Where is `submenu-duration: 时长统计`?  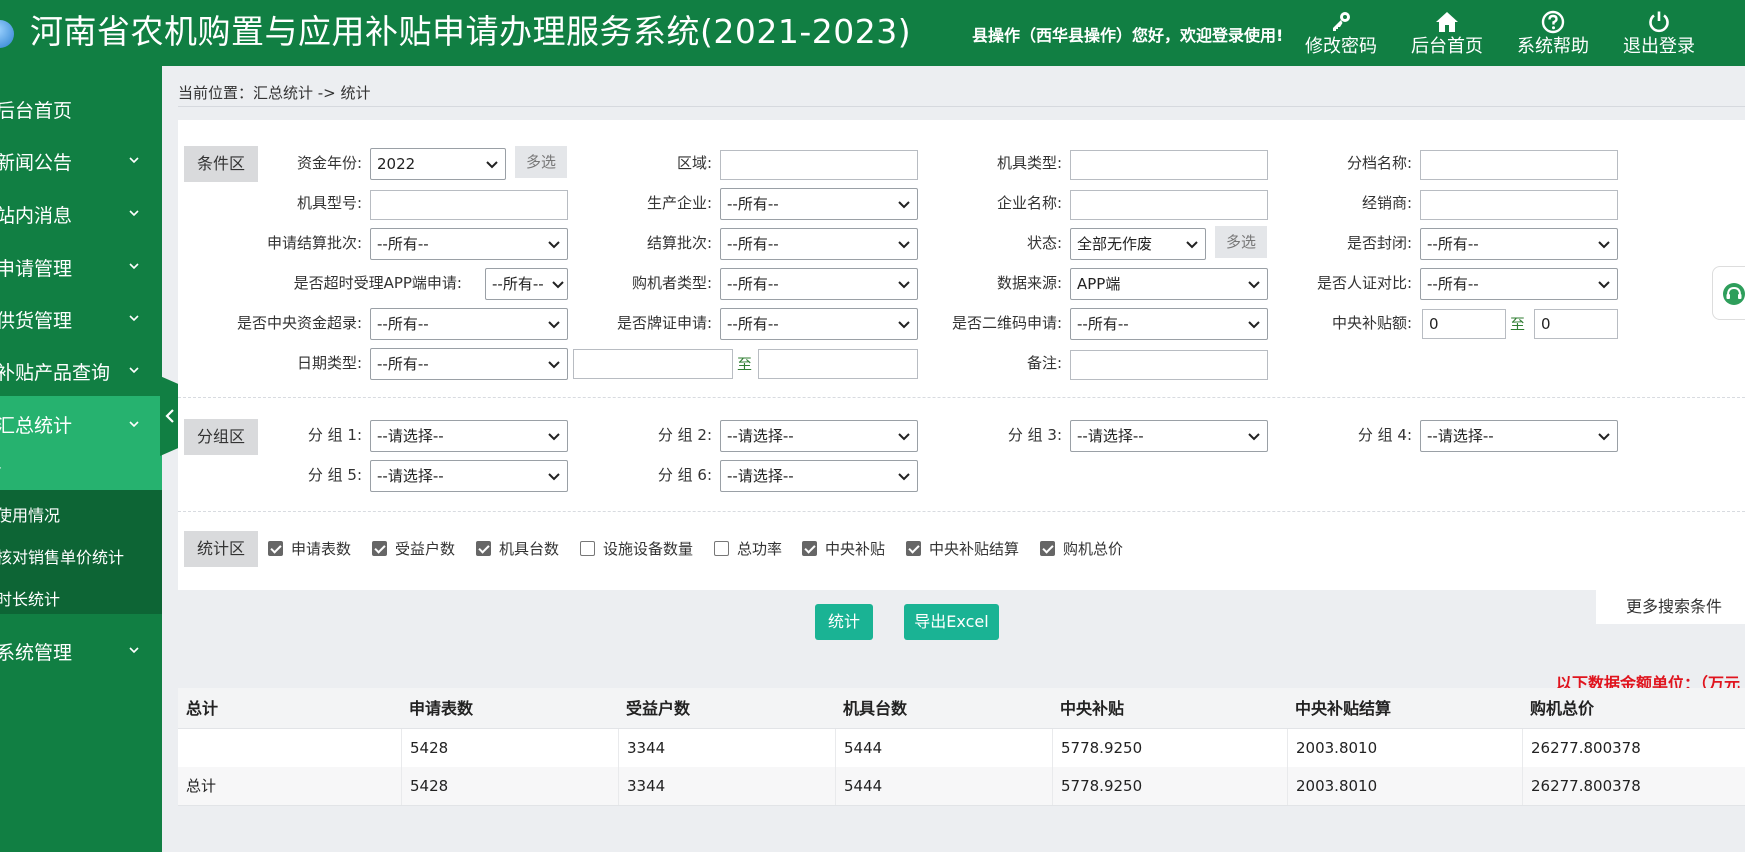 submenu-duration: 时长统计 is located at coordinates (30, 598).